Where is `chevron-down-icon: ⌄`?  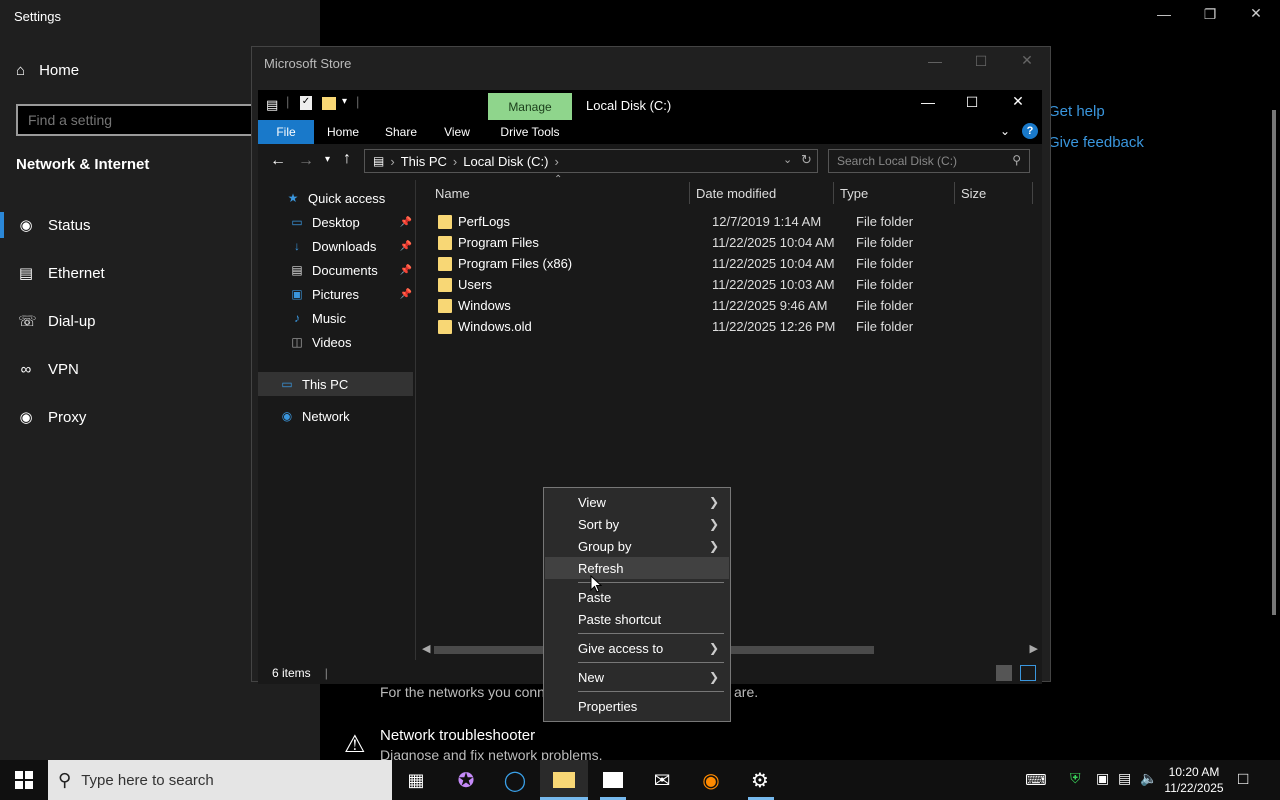
chevron-down-icon: ⌄ is located at coordinates (1005, 131).